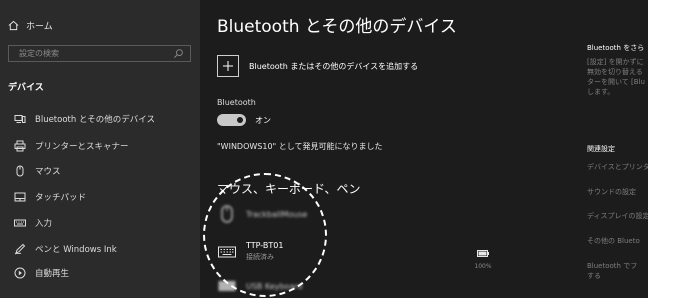 The image size is (674, 298). Describe the element at coordinates (613, 241) in the screenshot. I see `related-link-bluetooth-options: その他の Blueto` at that location.